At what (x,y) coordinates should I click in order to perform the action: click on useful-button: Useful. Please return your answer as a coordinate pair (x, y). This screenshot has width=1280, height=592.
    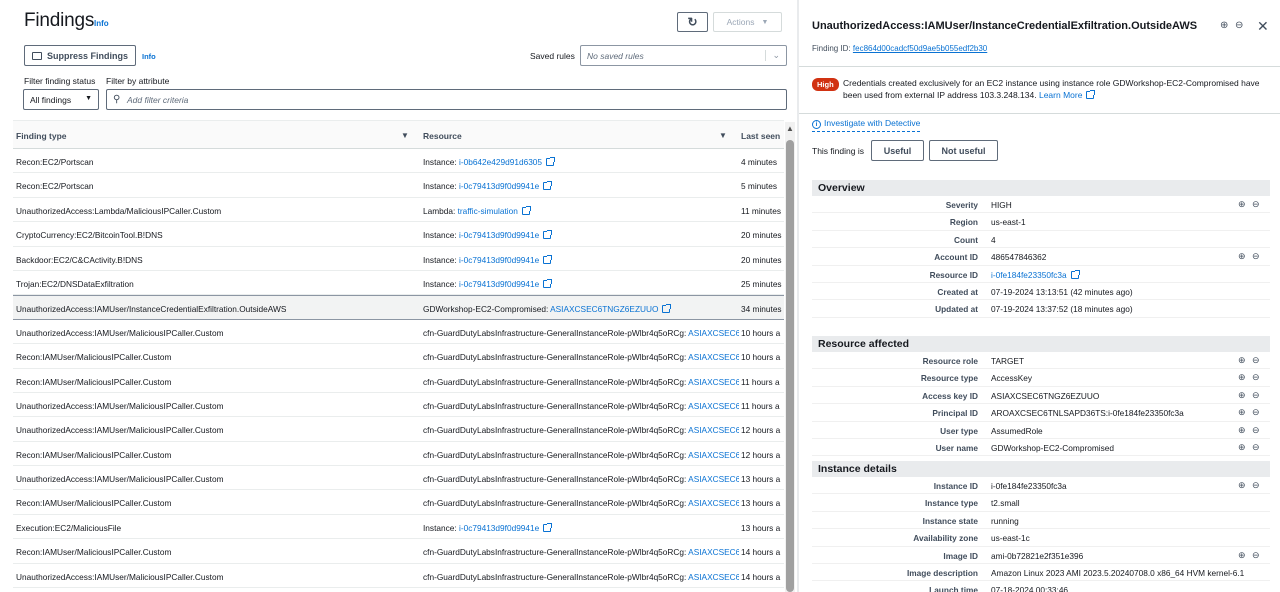
    Looking at the image, I should click on (897, 150).